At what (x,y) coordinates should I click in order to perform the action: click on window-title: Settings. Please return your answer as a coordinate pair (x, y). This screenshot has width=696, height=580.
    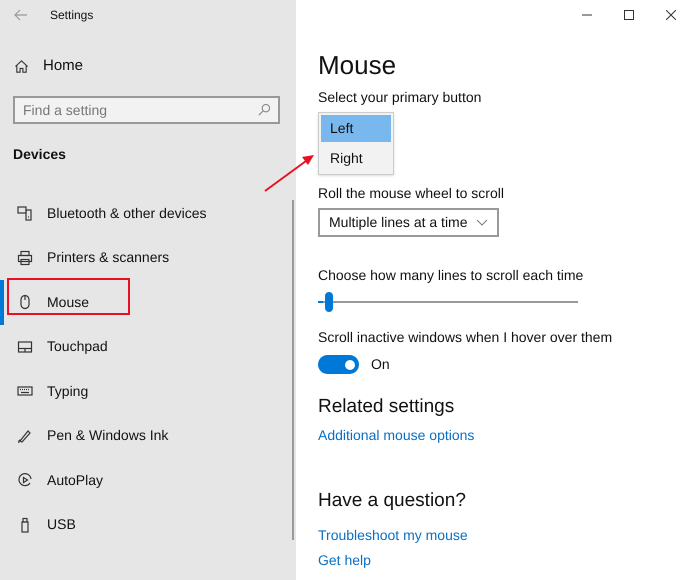
    Looking at the image, I should click on (72, 15).